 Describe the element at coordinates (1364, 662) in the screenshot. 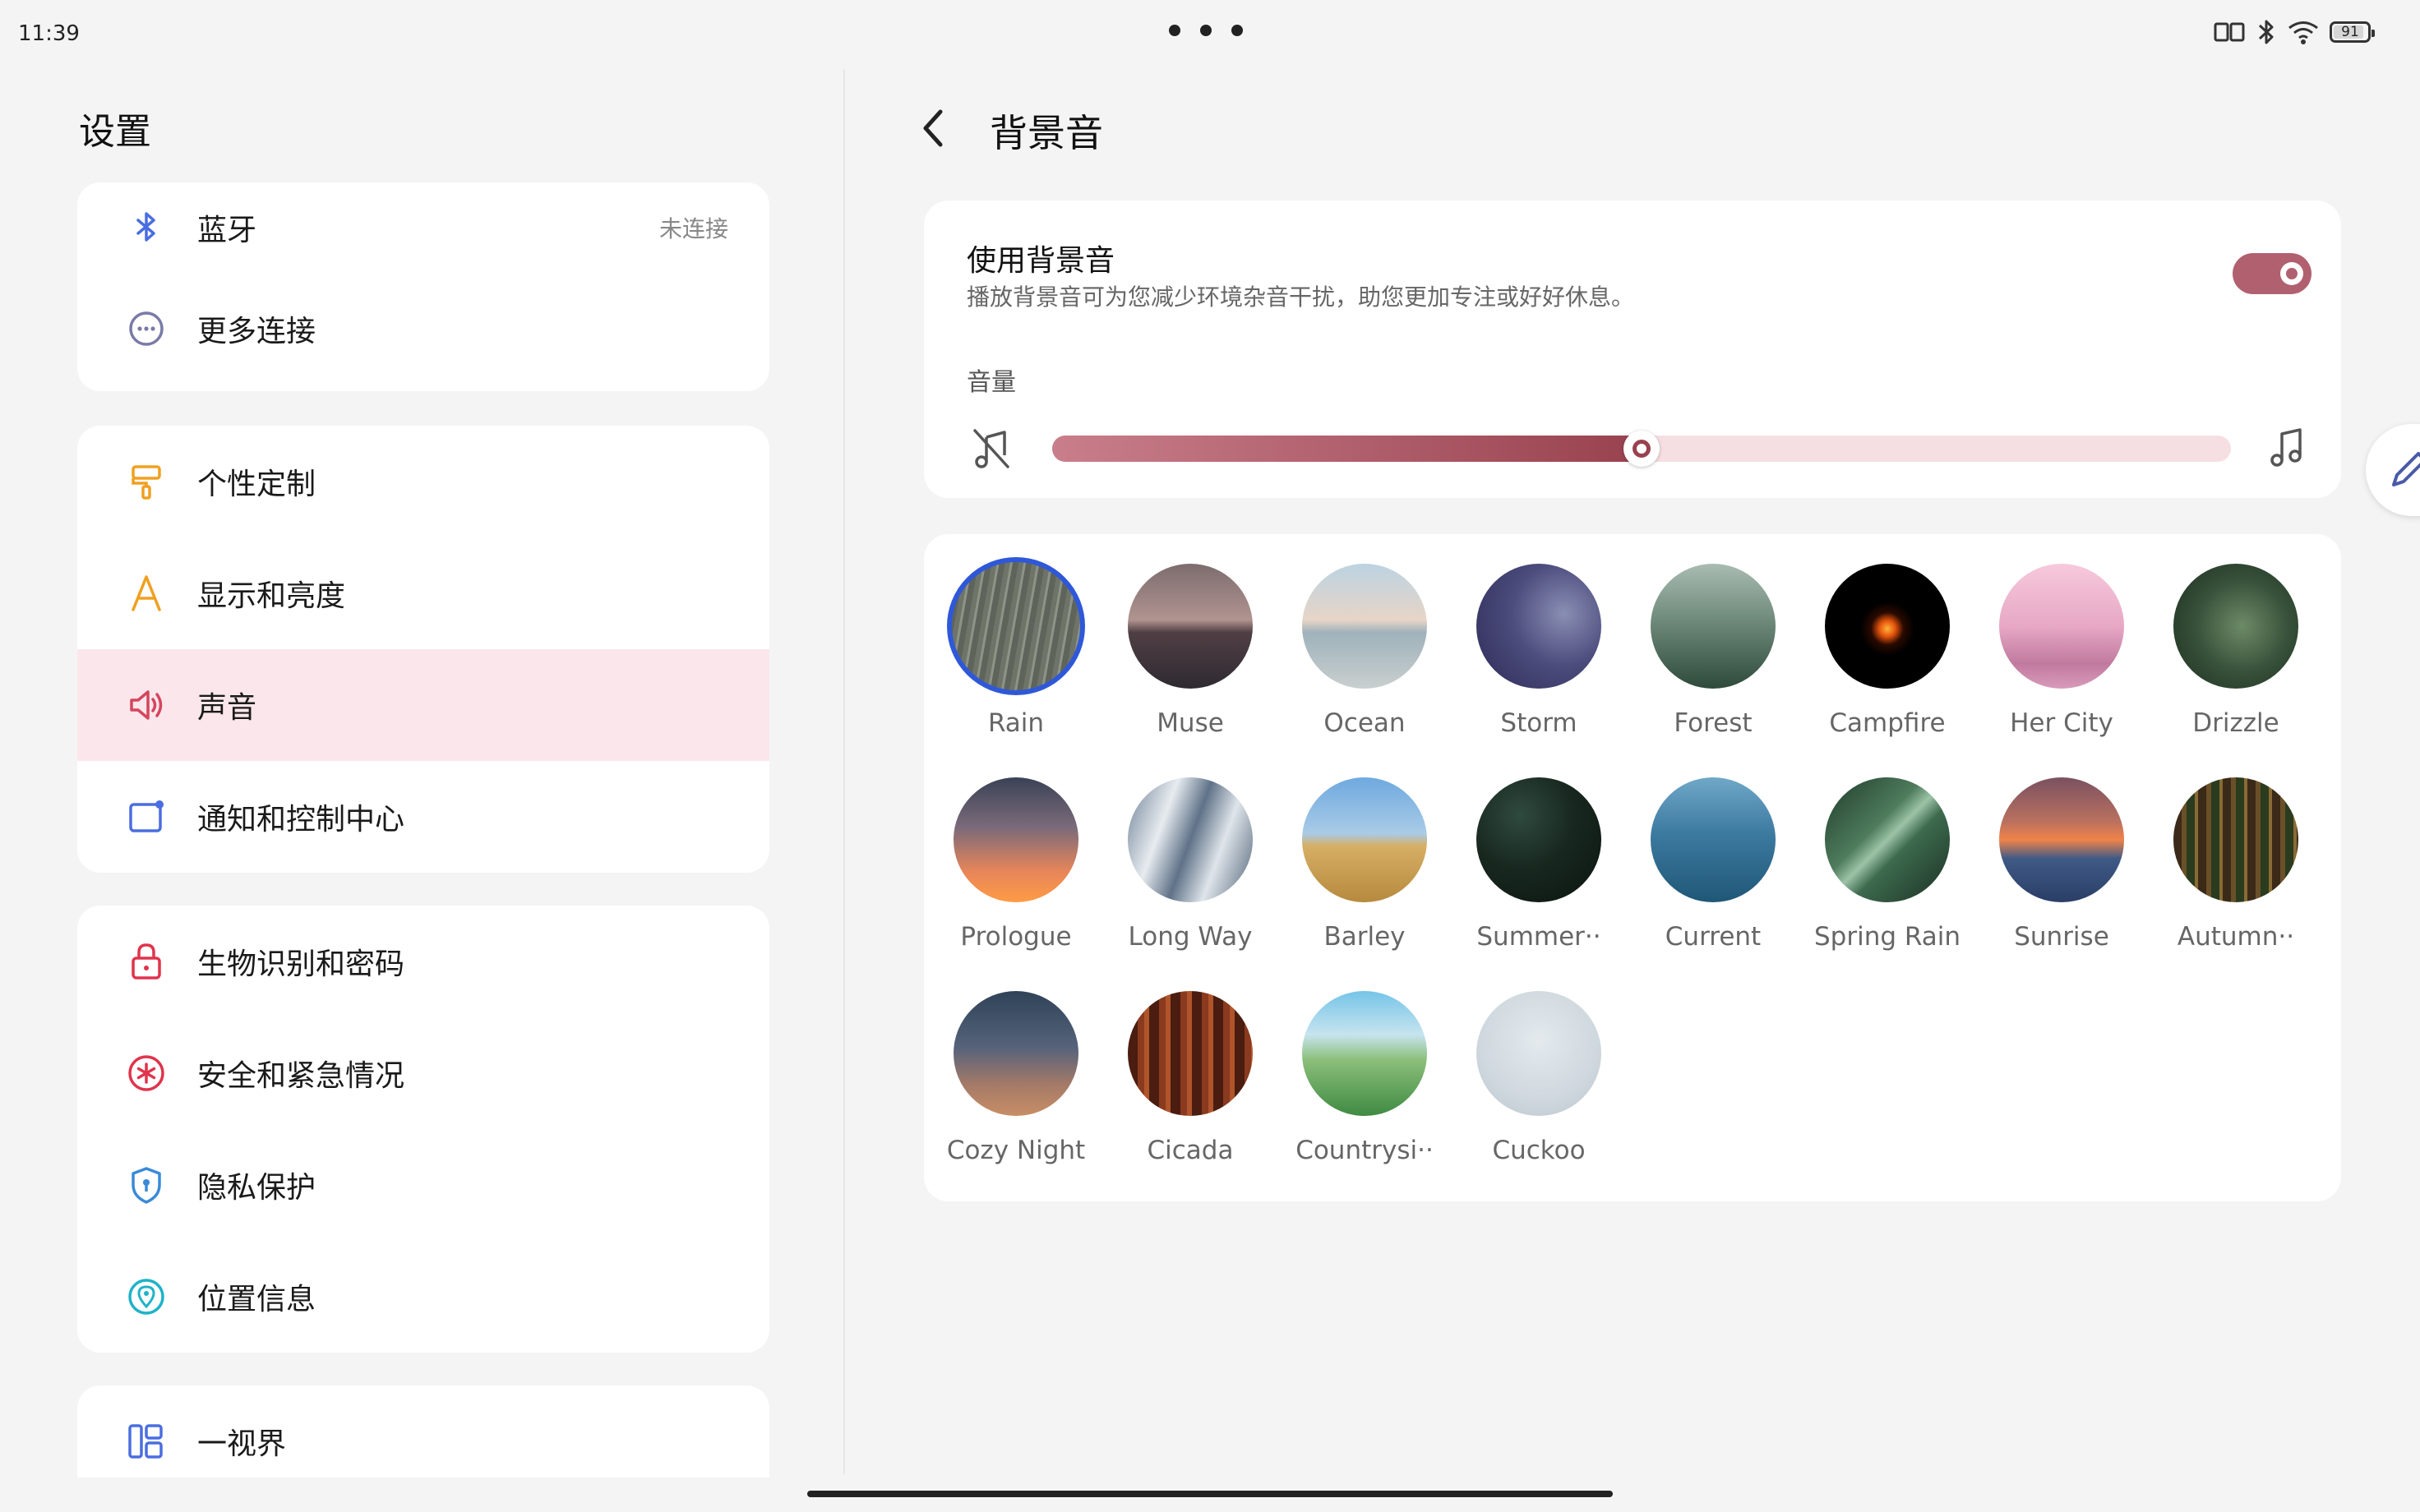

I see `sound-item-ocean: Ocean` at that location.